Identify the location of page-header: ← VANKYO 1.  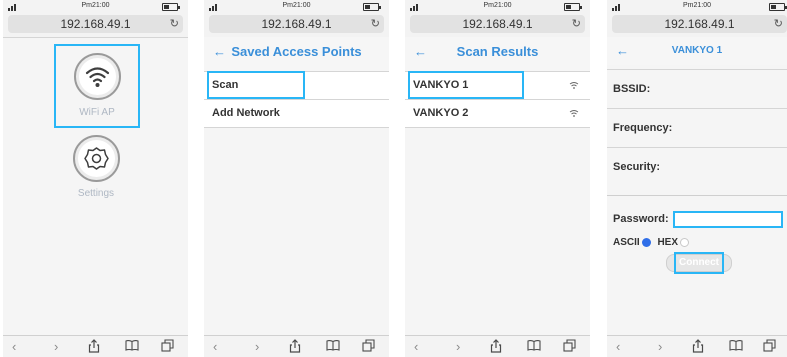
(697, 51).